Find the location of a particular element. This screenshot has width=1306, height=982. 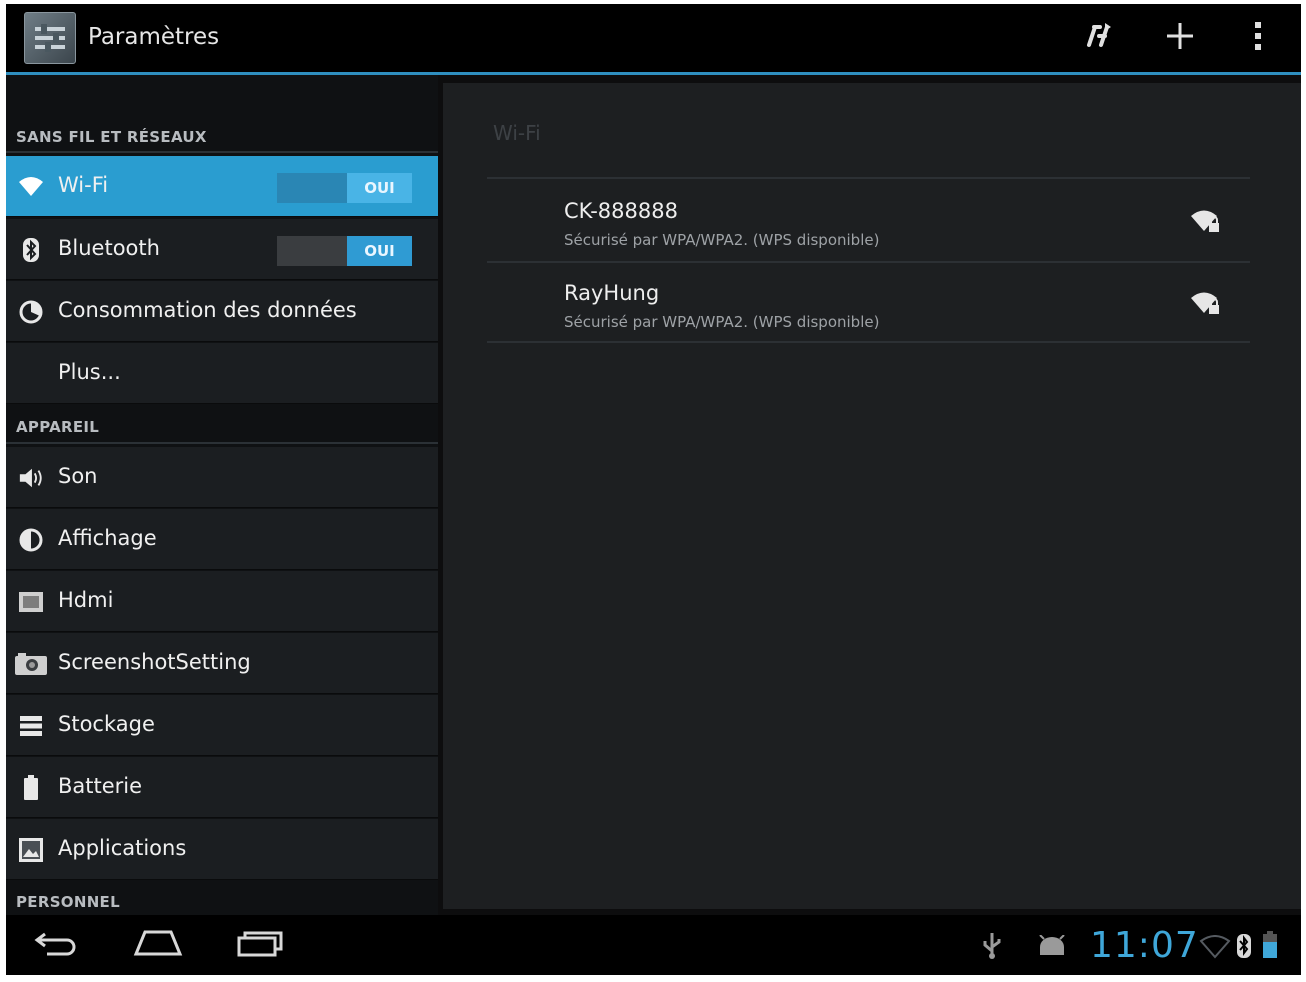

sidebar-item-label: Batterie is located at coordinates (100, 786).